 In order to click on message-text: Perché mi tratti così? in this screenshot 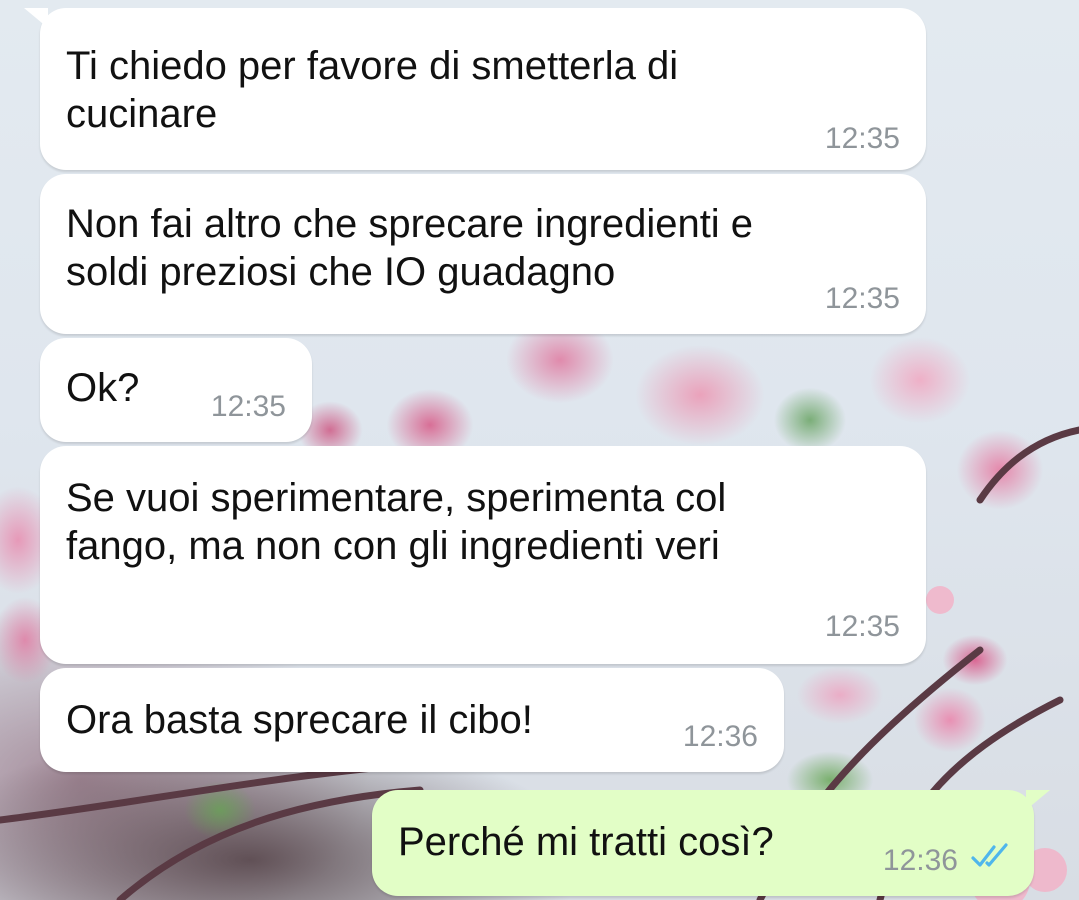, I will do `click(586, 842)`.